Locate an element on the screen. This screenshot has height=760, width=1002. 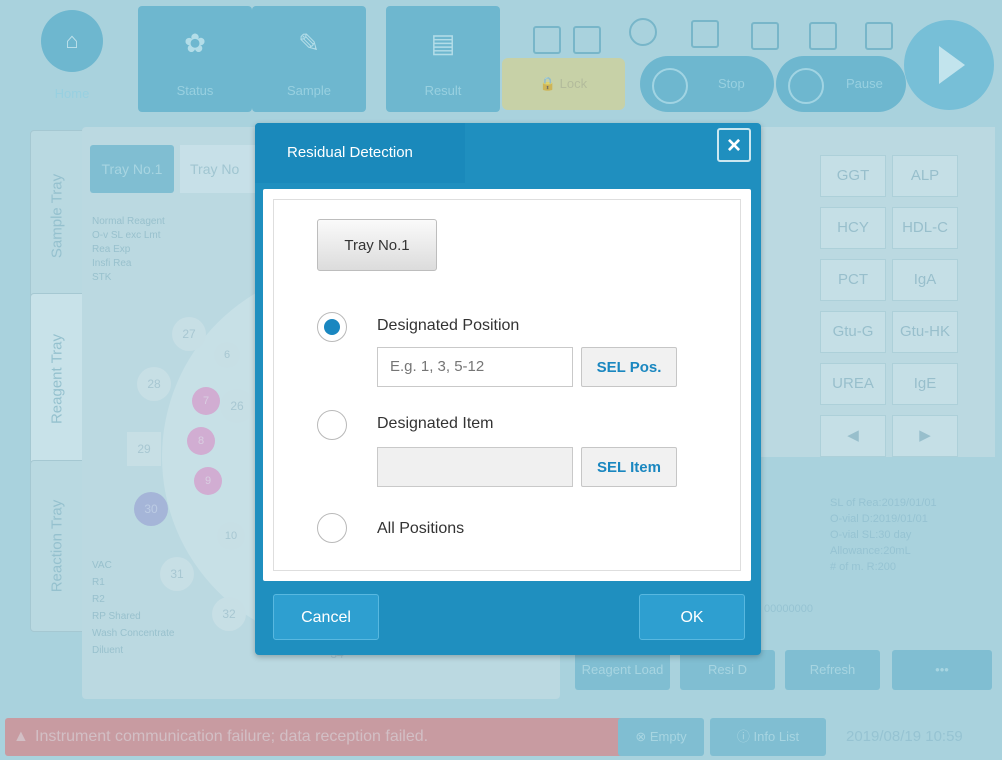
ok-button: OK is located at coordinates (692, 617).